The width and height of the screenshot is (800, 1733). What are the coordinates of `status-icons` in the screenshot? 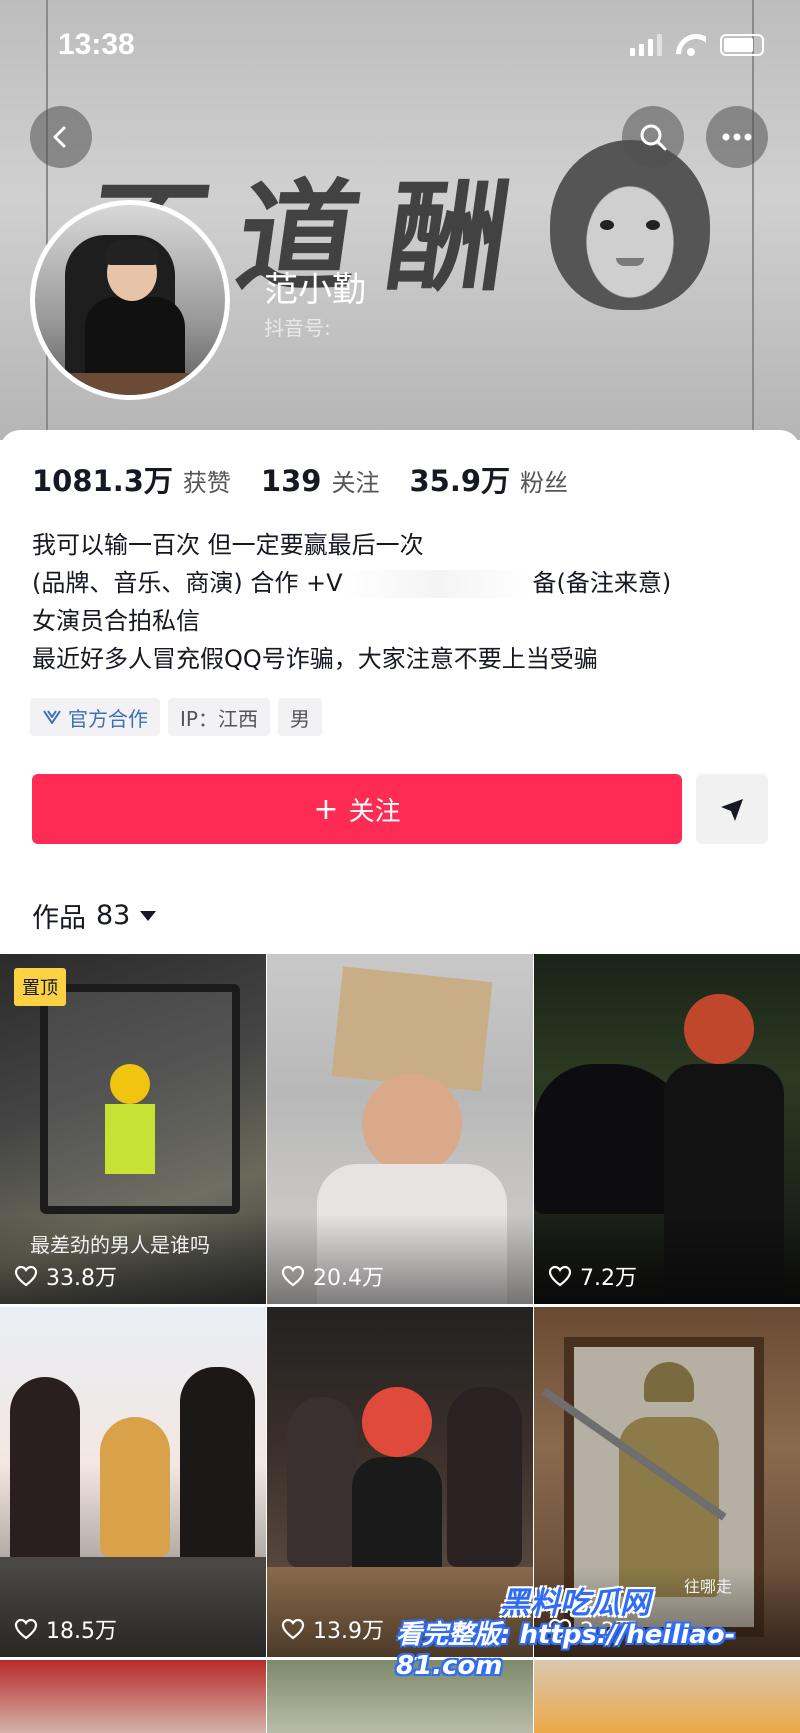 It's located at (697, 45).